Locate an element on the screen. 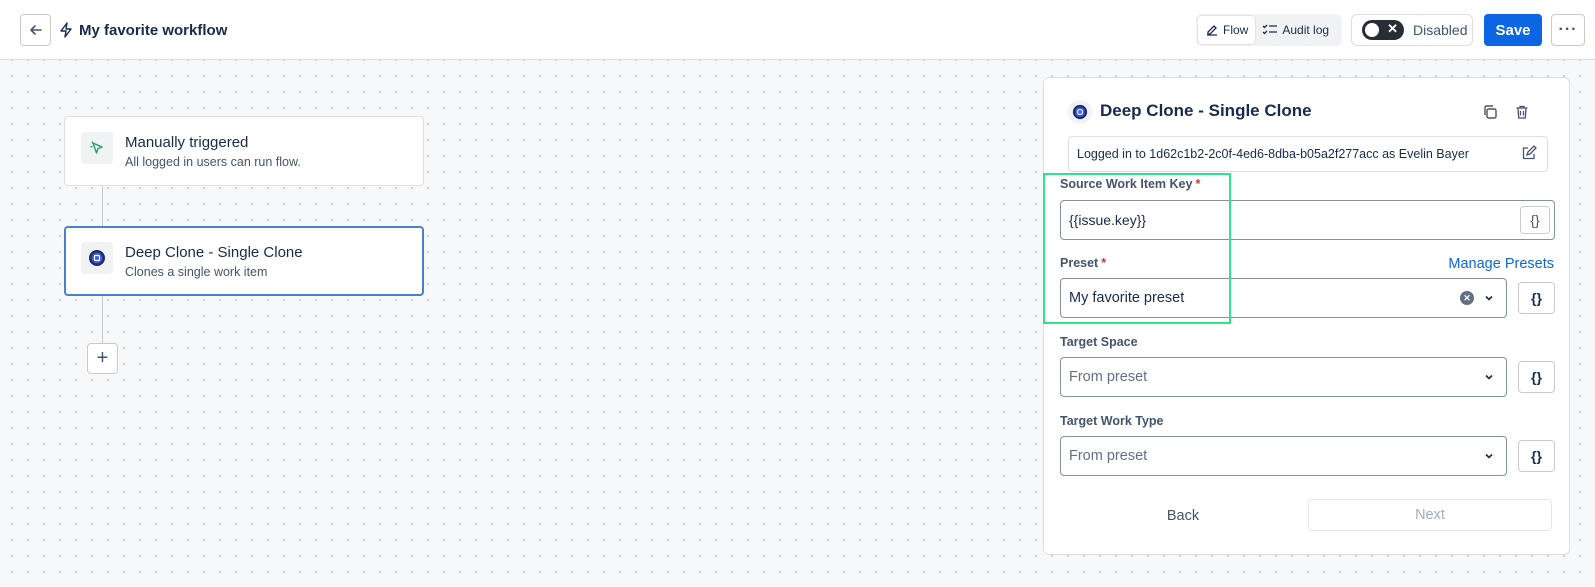 The height and width of the screenshot is (587, 1595). tab-audit-log: Audit log is located at coordinates (1295, 30).